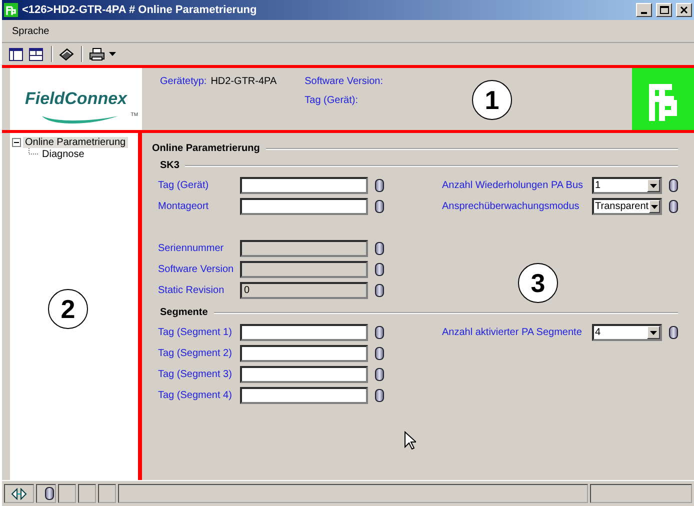  I want to click on app-icon, so click(11, 10).